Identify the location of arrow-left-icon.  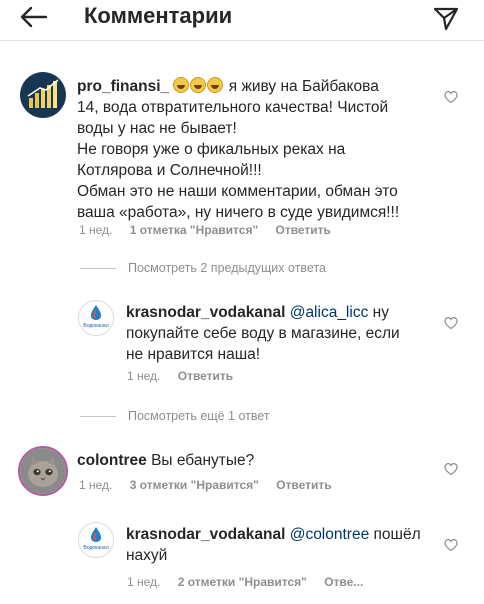
(34, 17).